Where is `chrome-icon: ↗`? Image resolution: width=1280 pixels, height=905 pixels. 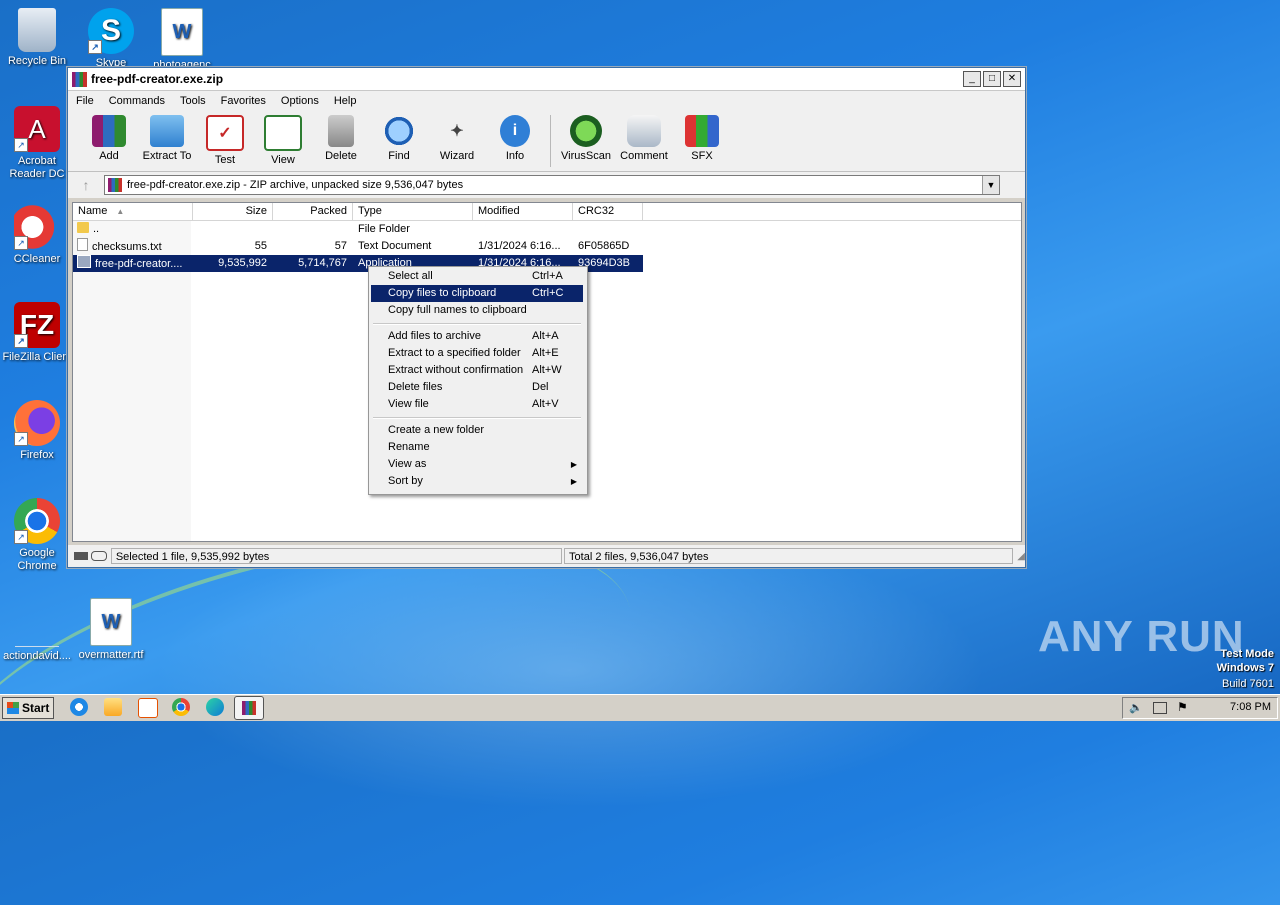 chrome-icon: ↗ is located at coordinates (37, 521).